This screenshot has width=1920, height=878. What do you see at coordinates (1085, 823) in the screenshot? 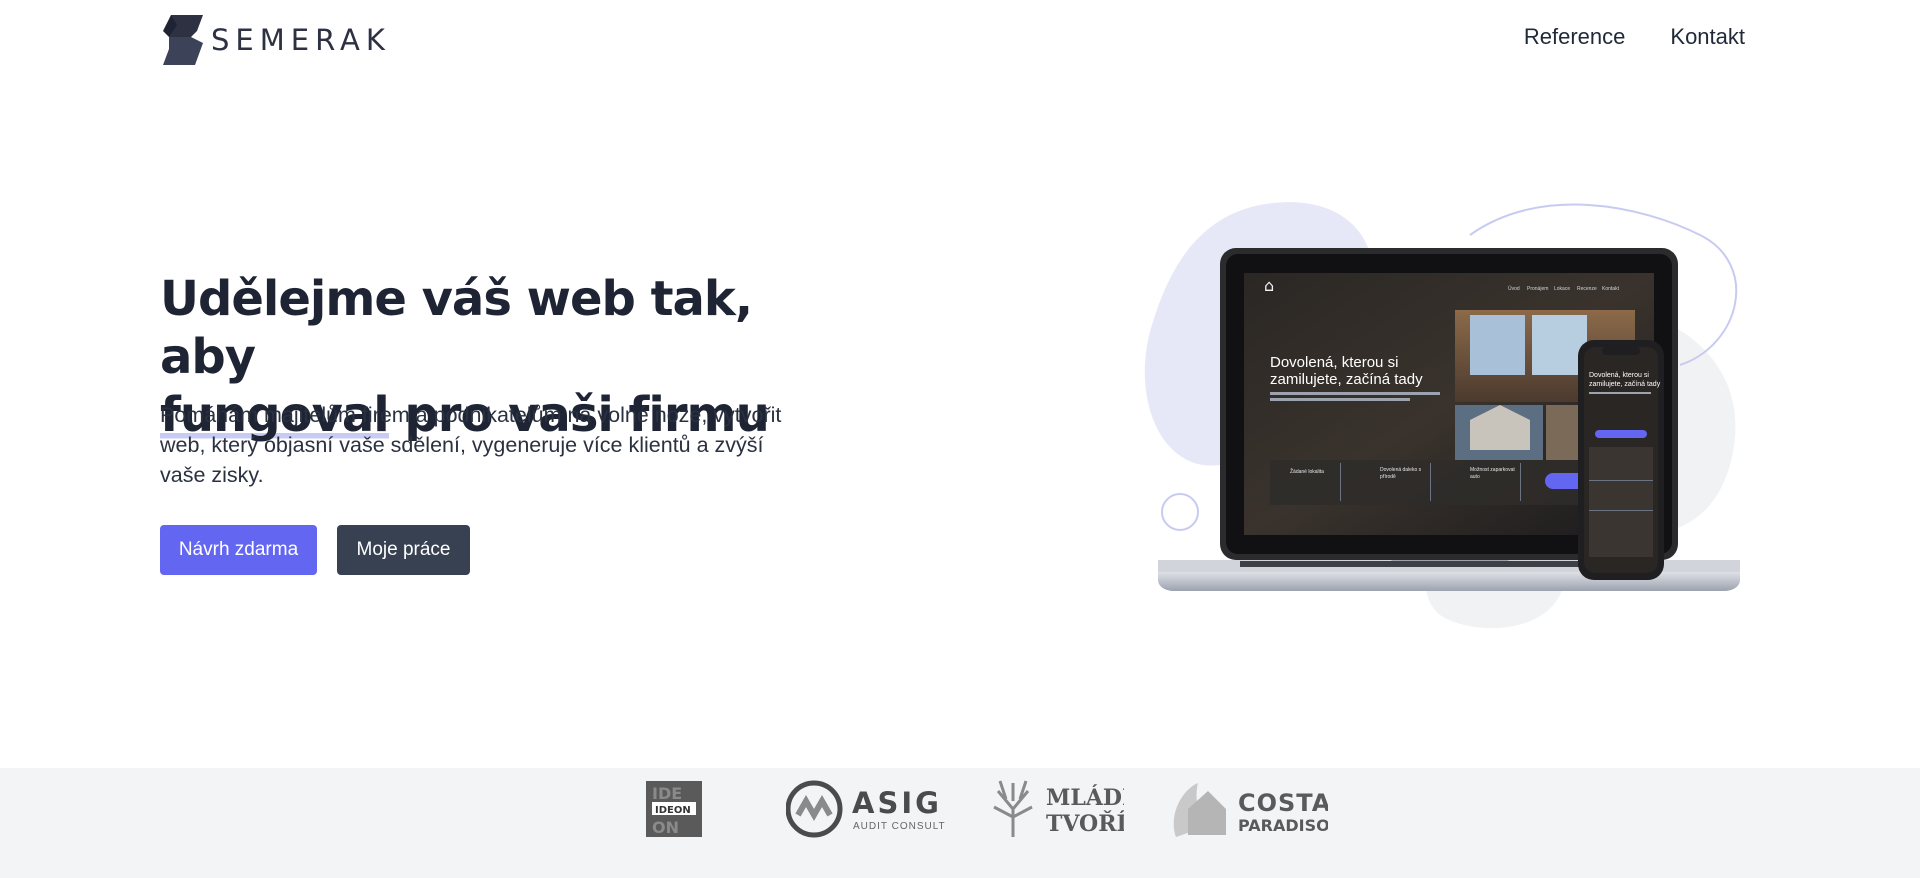
I see `tvori-logo-text: TVOŘÍ` at bounding box center [1085, 823].